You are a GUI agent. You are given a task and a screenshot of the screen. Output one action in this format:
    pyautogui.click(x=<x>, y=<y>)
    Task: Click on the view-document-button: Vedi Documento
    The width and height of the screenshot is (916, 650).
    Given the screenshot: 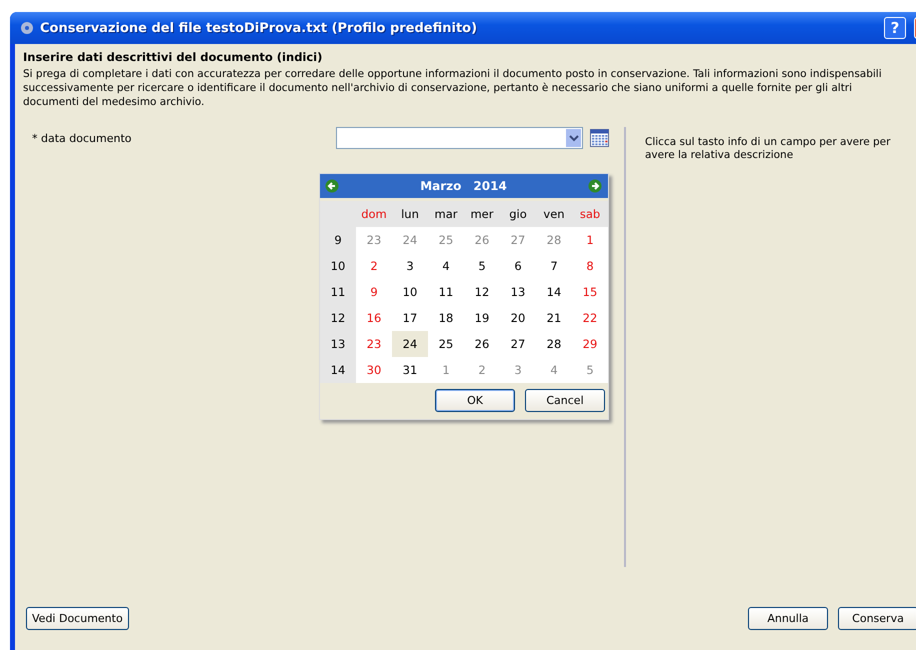 What is the action you would take?
    pyautogui.click(x=77, y=618)
    